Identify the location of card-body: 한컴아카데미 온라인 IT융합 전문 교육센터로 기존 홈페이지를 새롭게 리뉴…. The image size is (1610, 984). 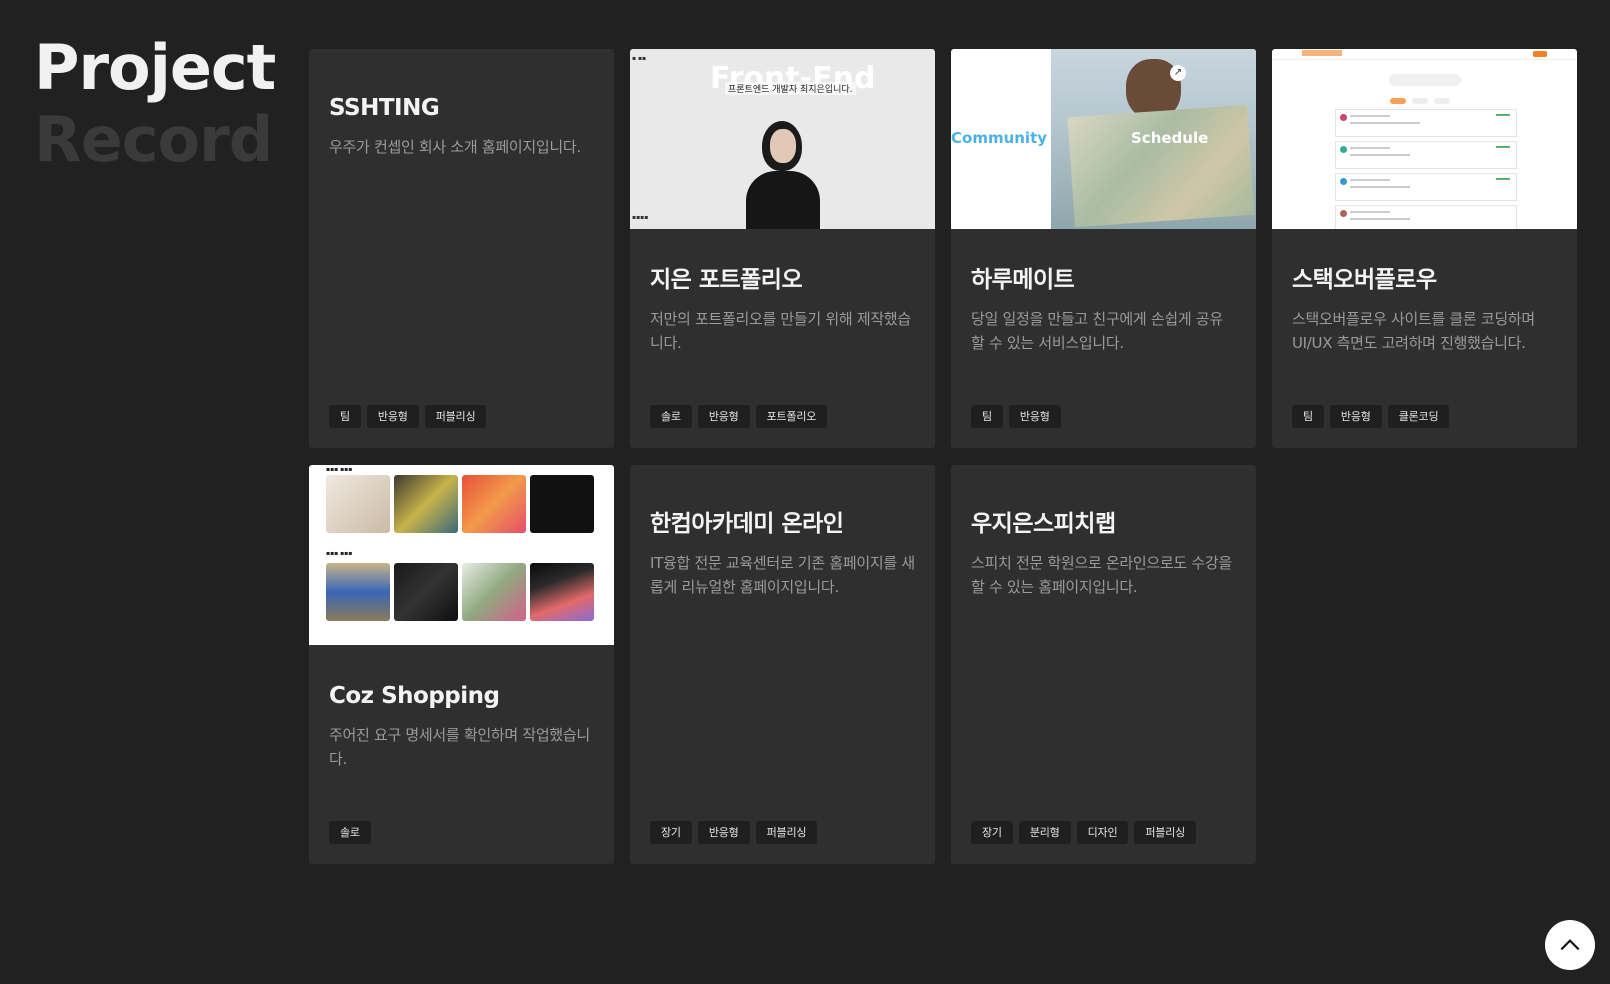
(782, 532).